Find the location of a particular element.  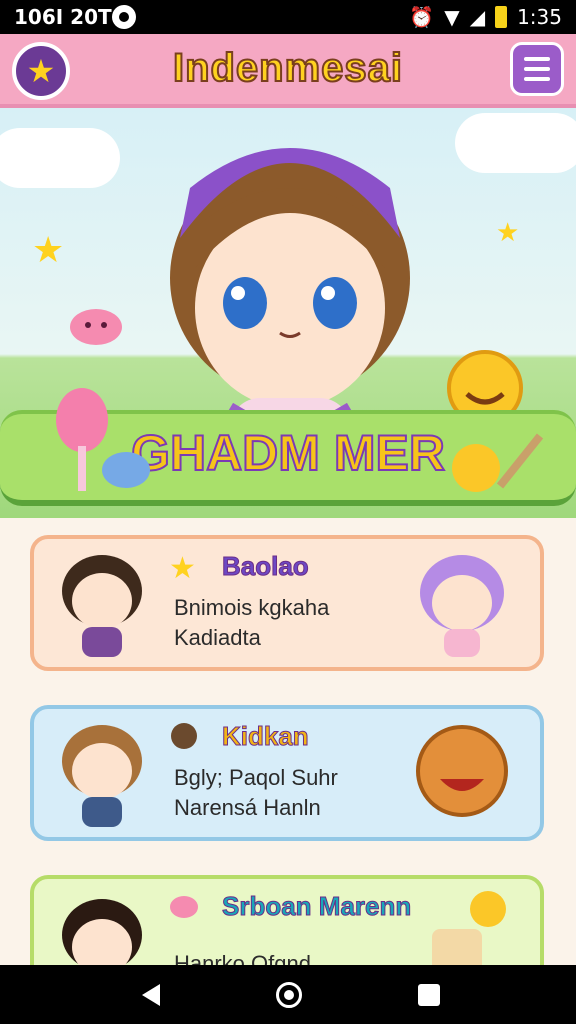

page-title: Indenmesai is located at coordinates (288, 68).